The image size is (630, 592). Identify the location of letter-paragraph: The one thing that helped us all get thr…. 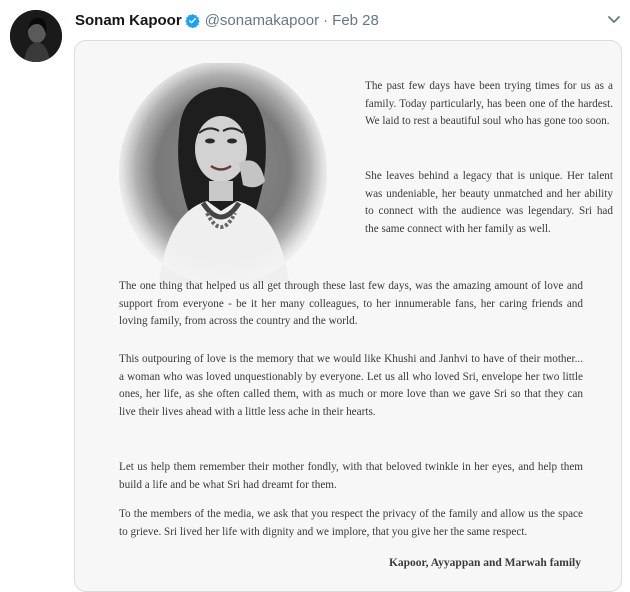
(351, 304).